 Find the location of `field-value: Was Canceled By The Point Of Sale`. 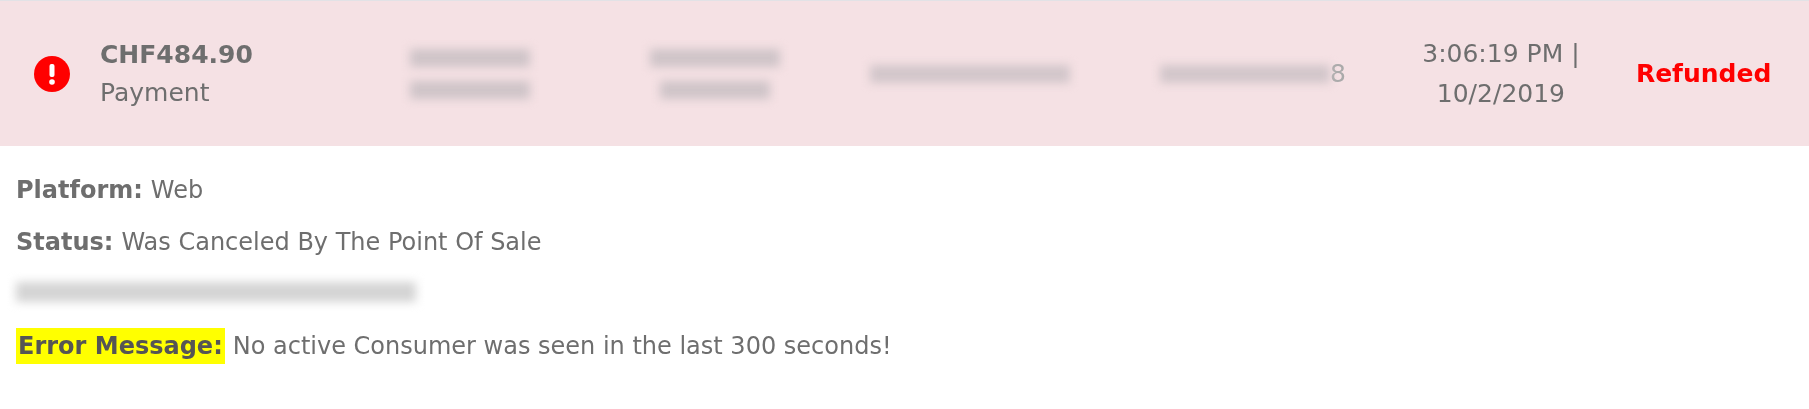

field-value: Was Canceled By The Point Of Sale is located at coordinates (331, 242).